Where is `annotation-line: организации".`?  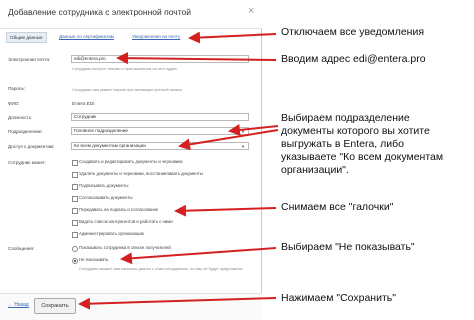
annotation-line: организации". is located at coordinates (315, 170).